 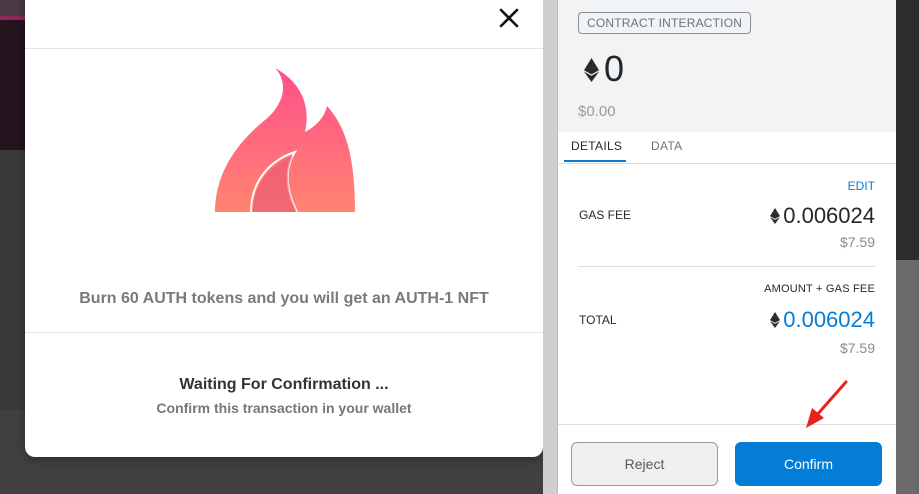 What do you see at coordinates (614, 68) in the screenshot?
I see `transaction-amount: 0` at bounding box center [614, 68].